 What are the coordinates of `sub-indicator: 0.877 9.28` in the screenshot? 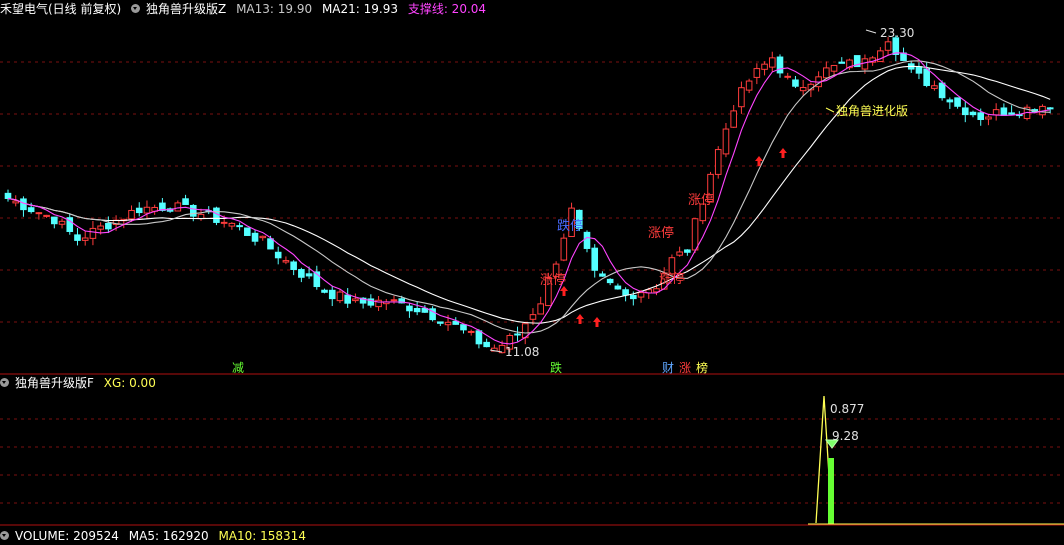 It's located at (936, 460).